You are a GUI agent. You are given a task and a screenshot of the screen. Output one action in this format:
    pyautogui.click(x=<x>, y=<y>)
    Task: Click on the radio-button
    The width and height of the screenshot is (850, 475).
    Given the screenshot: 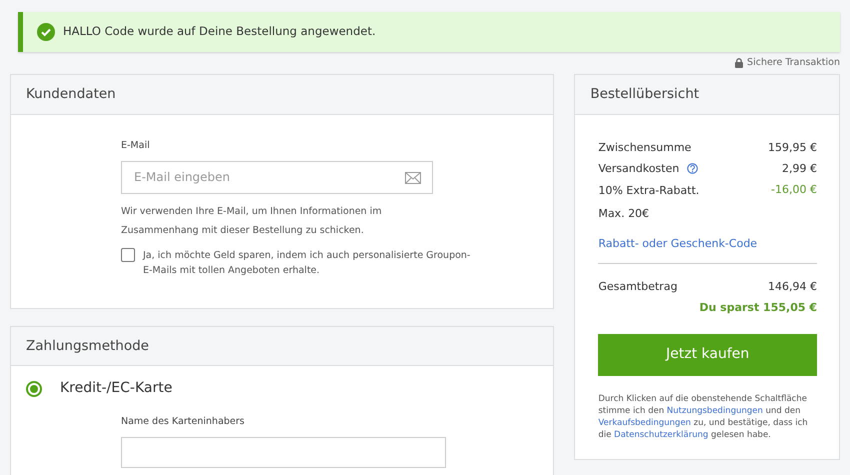 What is the action you would take?
    pyautogui.click(x=34, y=388)
    